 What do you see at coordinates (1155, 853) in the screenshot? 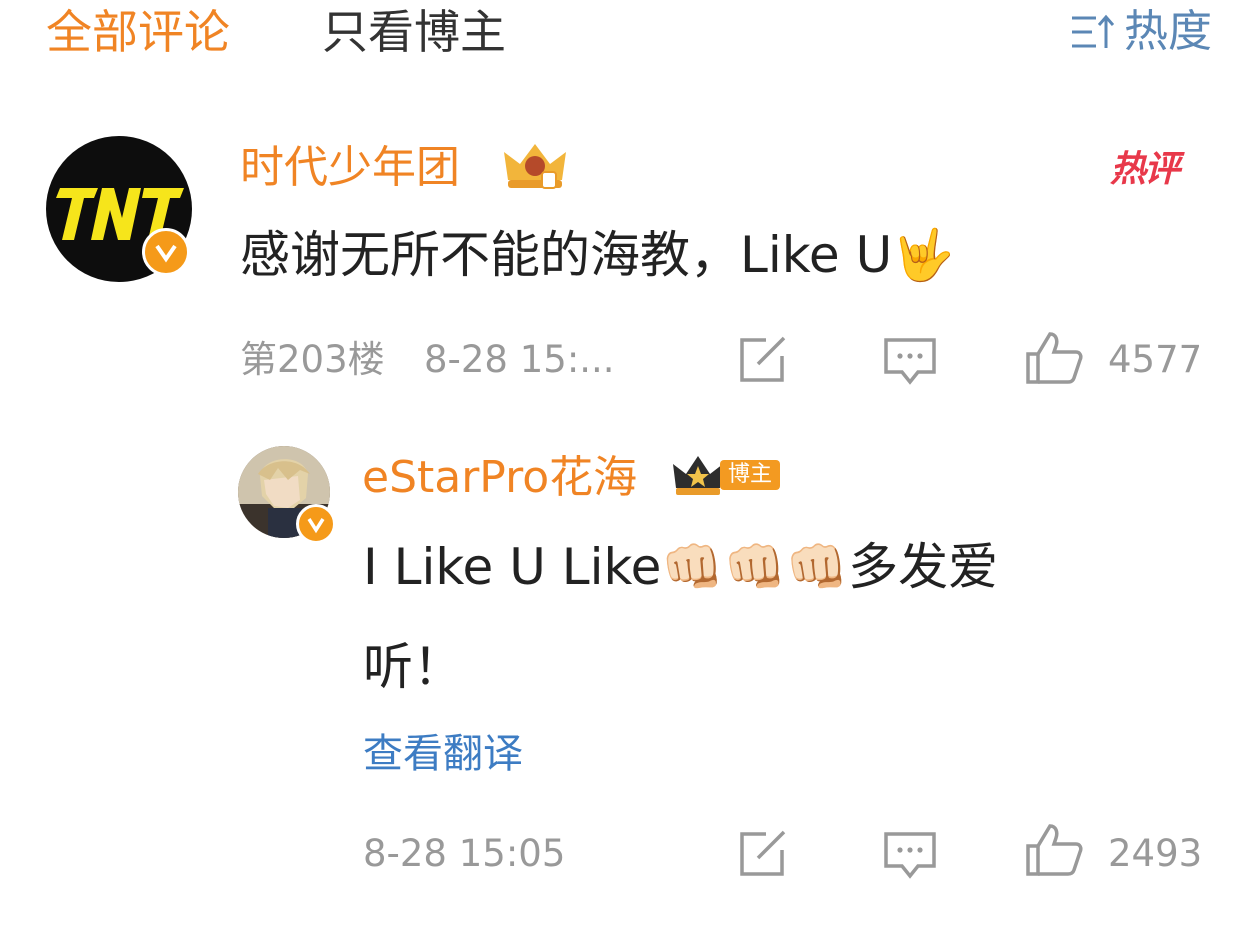
I see `like-count: 2493` at bounding box center [1155, 853].